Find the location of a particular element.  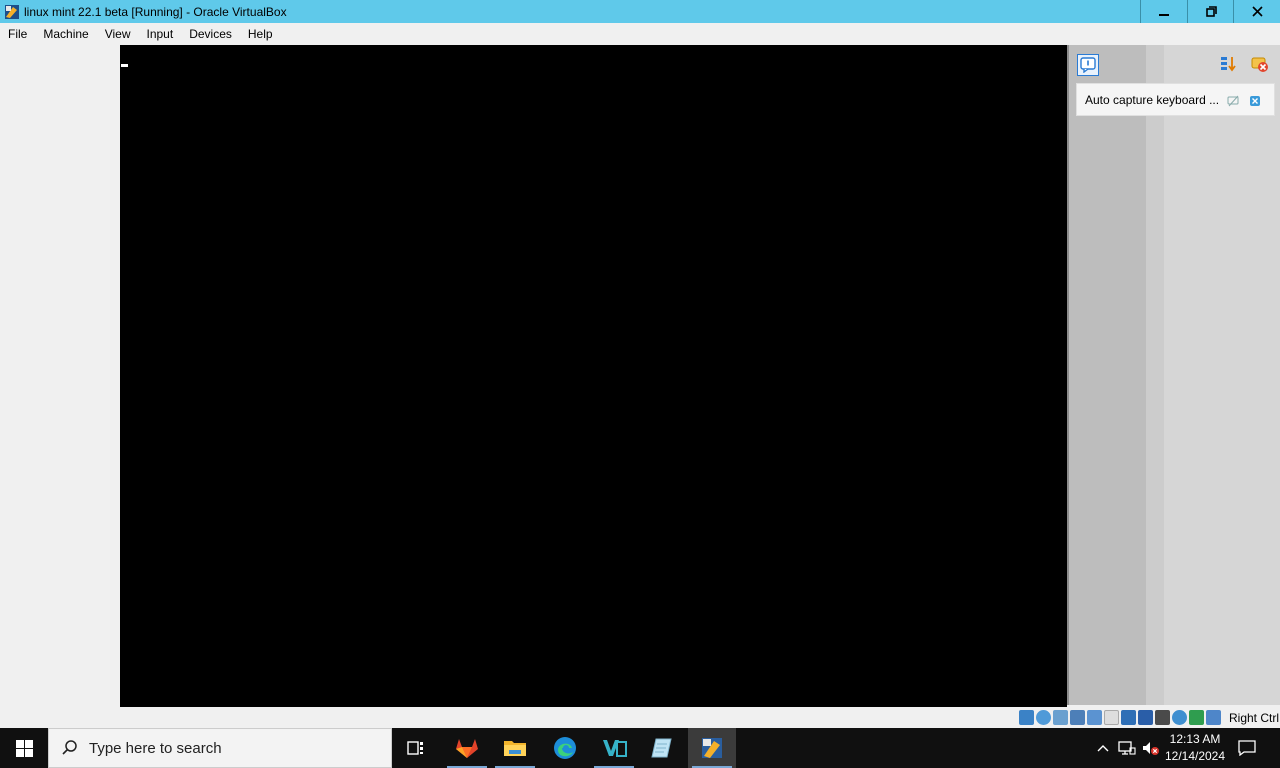

taskbar-search-box: Type here to search is located at coordinates (220, 748).